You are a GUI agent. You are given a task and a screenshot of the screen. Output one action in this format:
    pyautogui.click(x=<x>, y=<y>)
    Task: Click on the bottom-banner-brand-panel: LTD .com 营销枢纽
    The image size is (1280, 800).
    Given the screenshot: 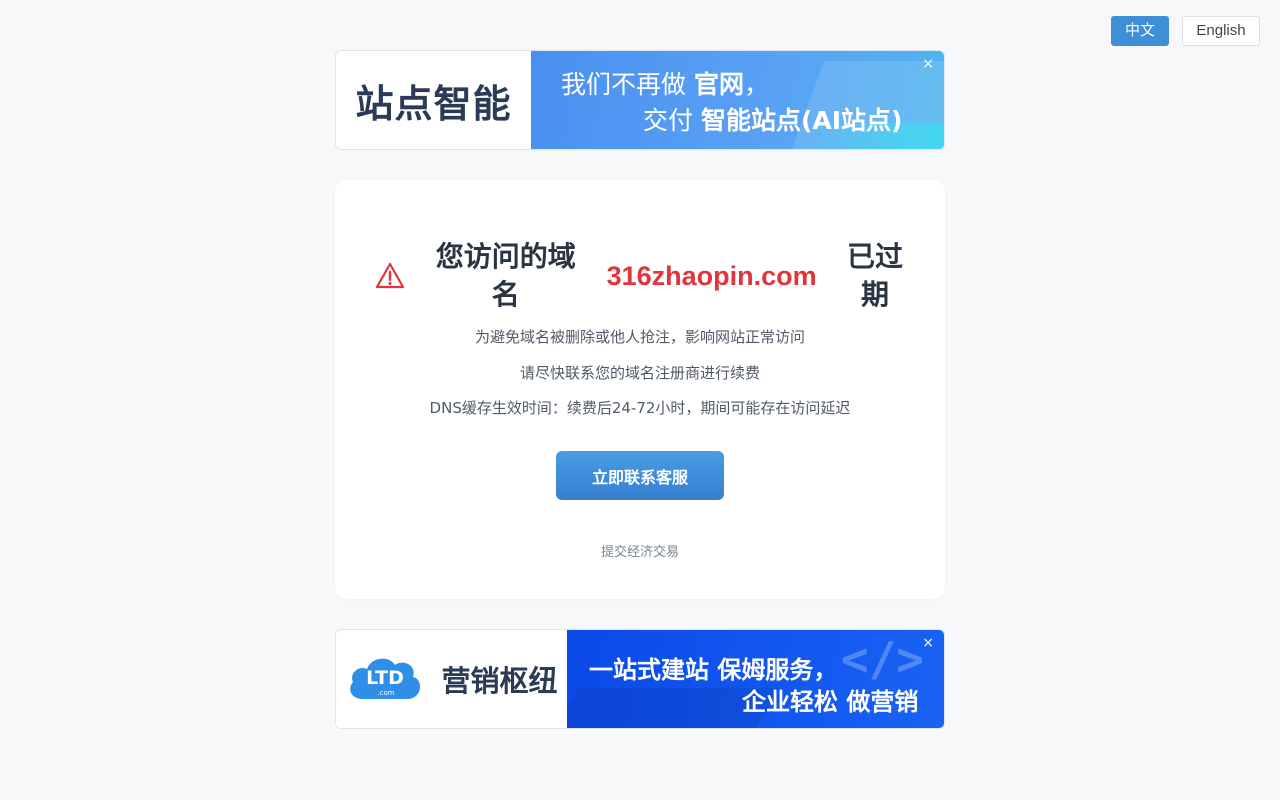 What is the action you would take?
    pyautogui.click(x=451, y=679)
    